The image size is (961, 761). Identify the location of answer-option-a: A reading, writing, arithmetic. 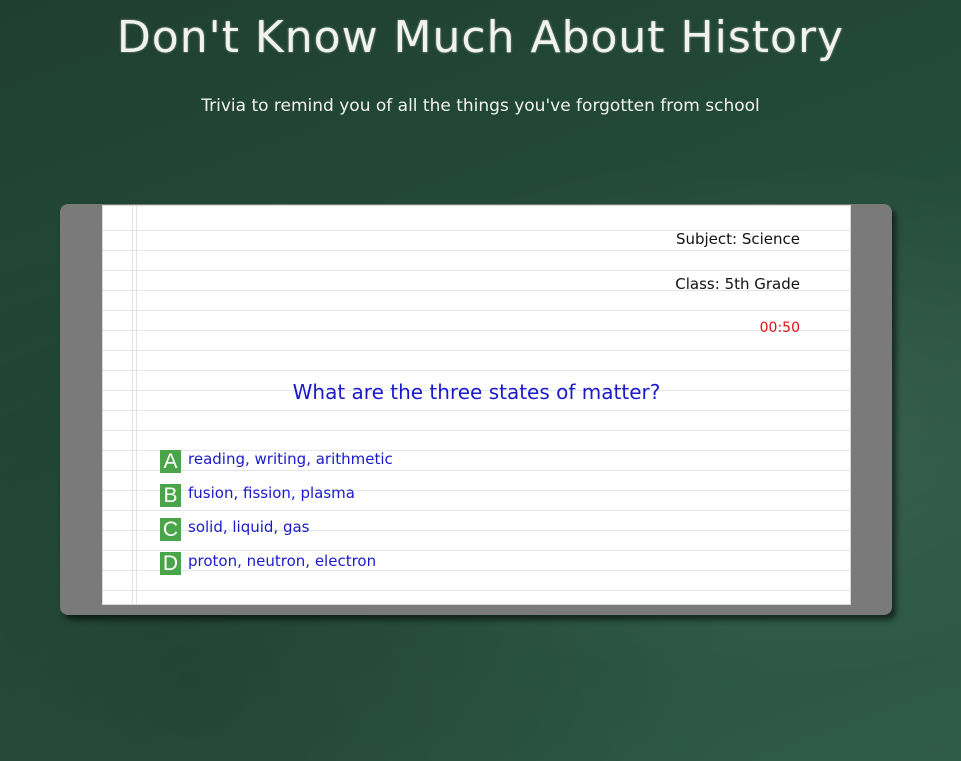
(276, 461).